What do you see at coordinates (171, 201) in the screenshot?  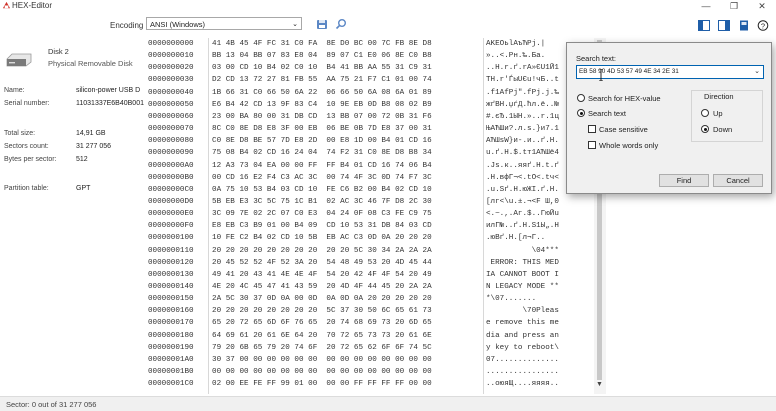 I see `hex-row-offset: 00000000D0` at bounding box center [171, 201].